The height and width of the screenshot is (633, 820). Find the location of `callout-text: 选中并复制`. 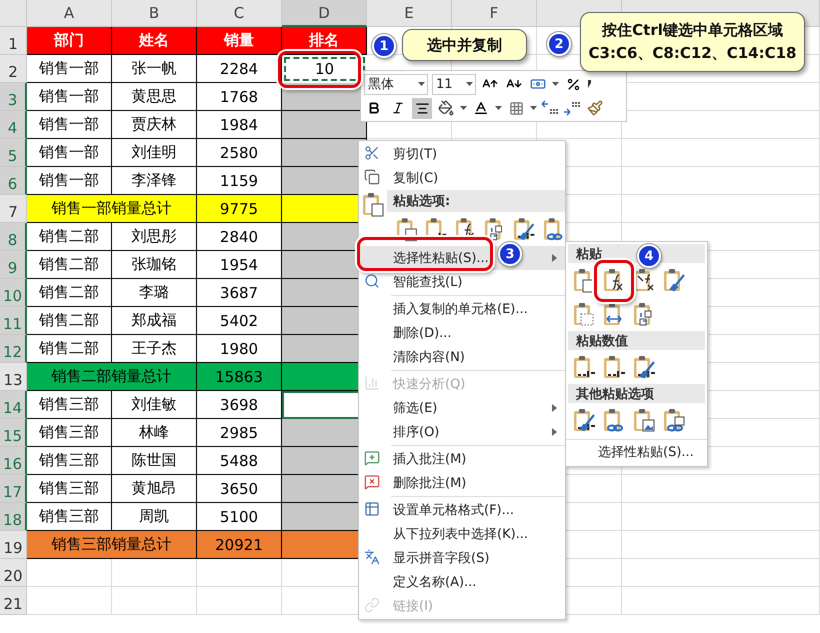

callout-text: 选中并复制 is located at coordinates (464, 45).